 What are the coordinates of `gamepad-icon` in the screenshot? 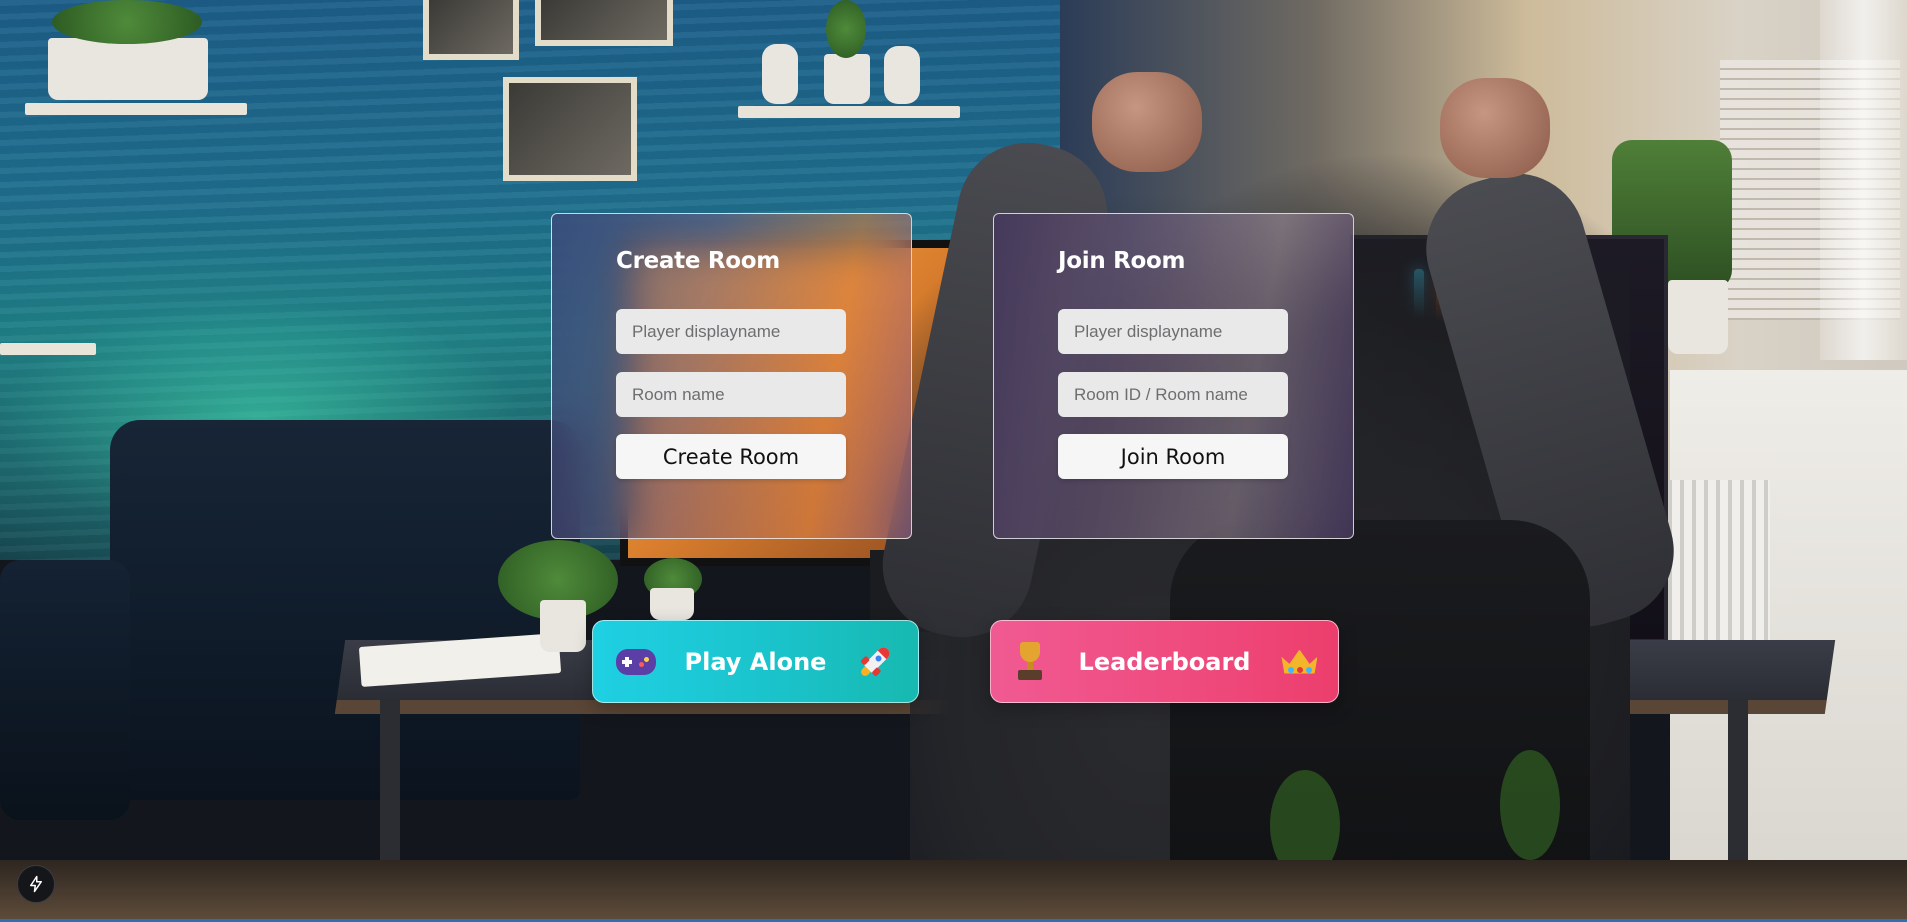 It's located at (636, 662).